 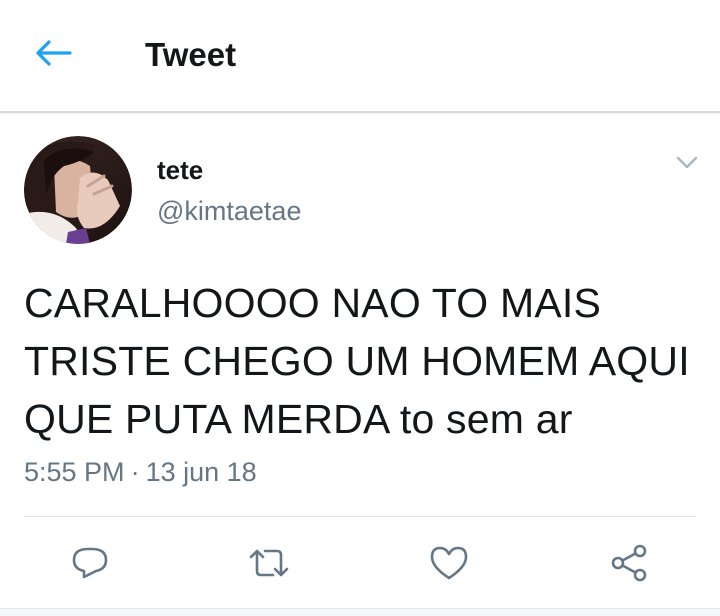 What do you see at coordinates (74, 472) in the screenshot?
I see `tweet-time: 5:55 PM` at bounding box center [74, 472].